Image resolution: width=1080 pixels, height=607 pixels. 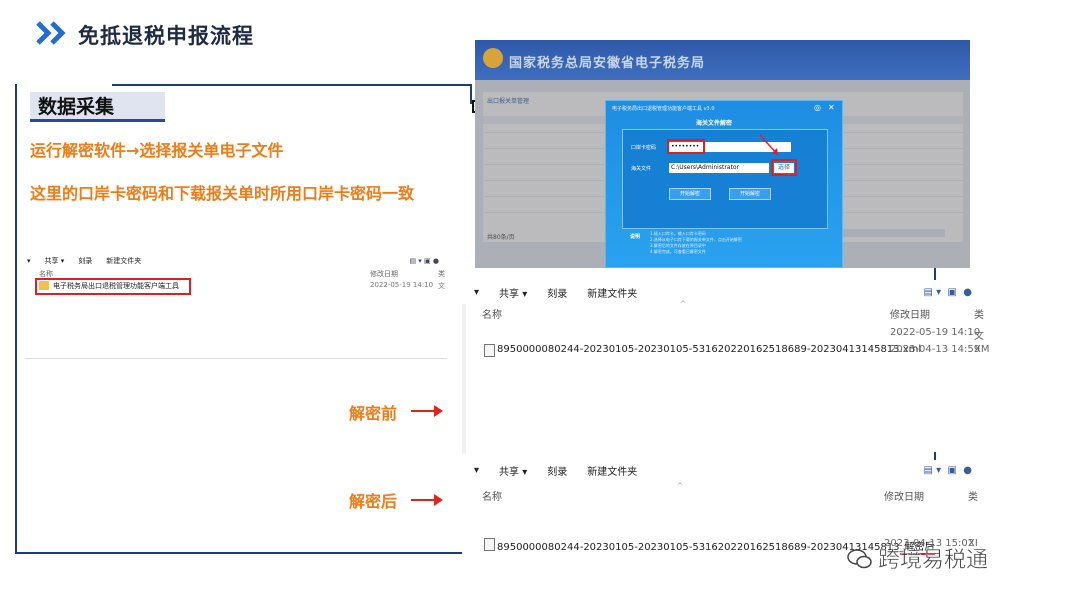 What do you see at coordinates (427, 500) in the screenshot?
I see `after-arrow-icon` at bounding box center [427, 500].